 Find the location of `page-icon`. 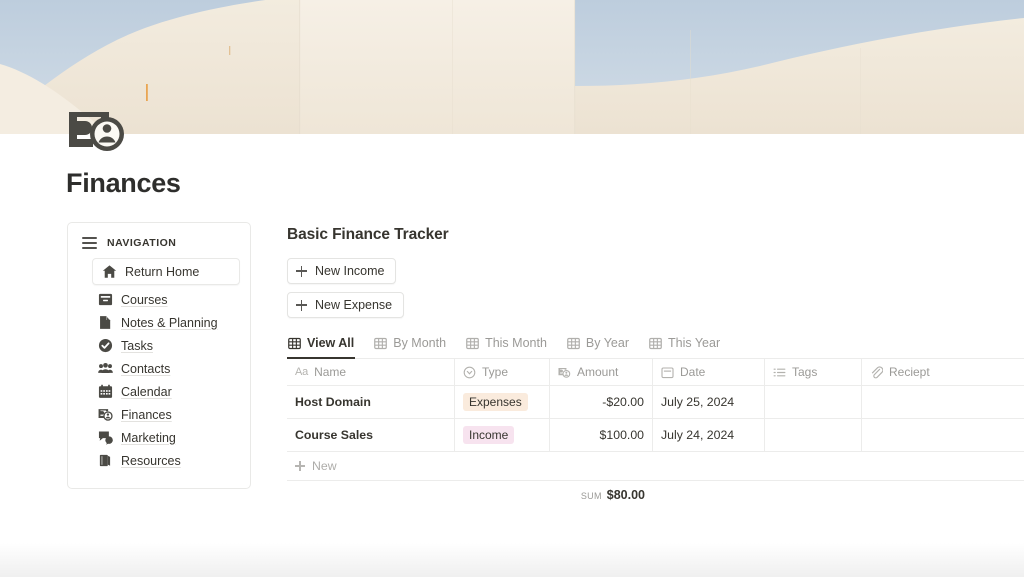

page-icon is located at coordinates (98, 130).